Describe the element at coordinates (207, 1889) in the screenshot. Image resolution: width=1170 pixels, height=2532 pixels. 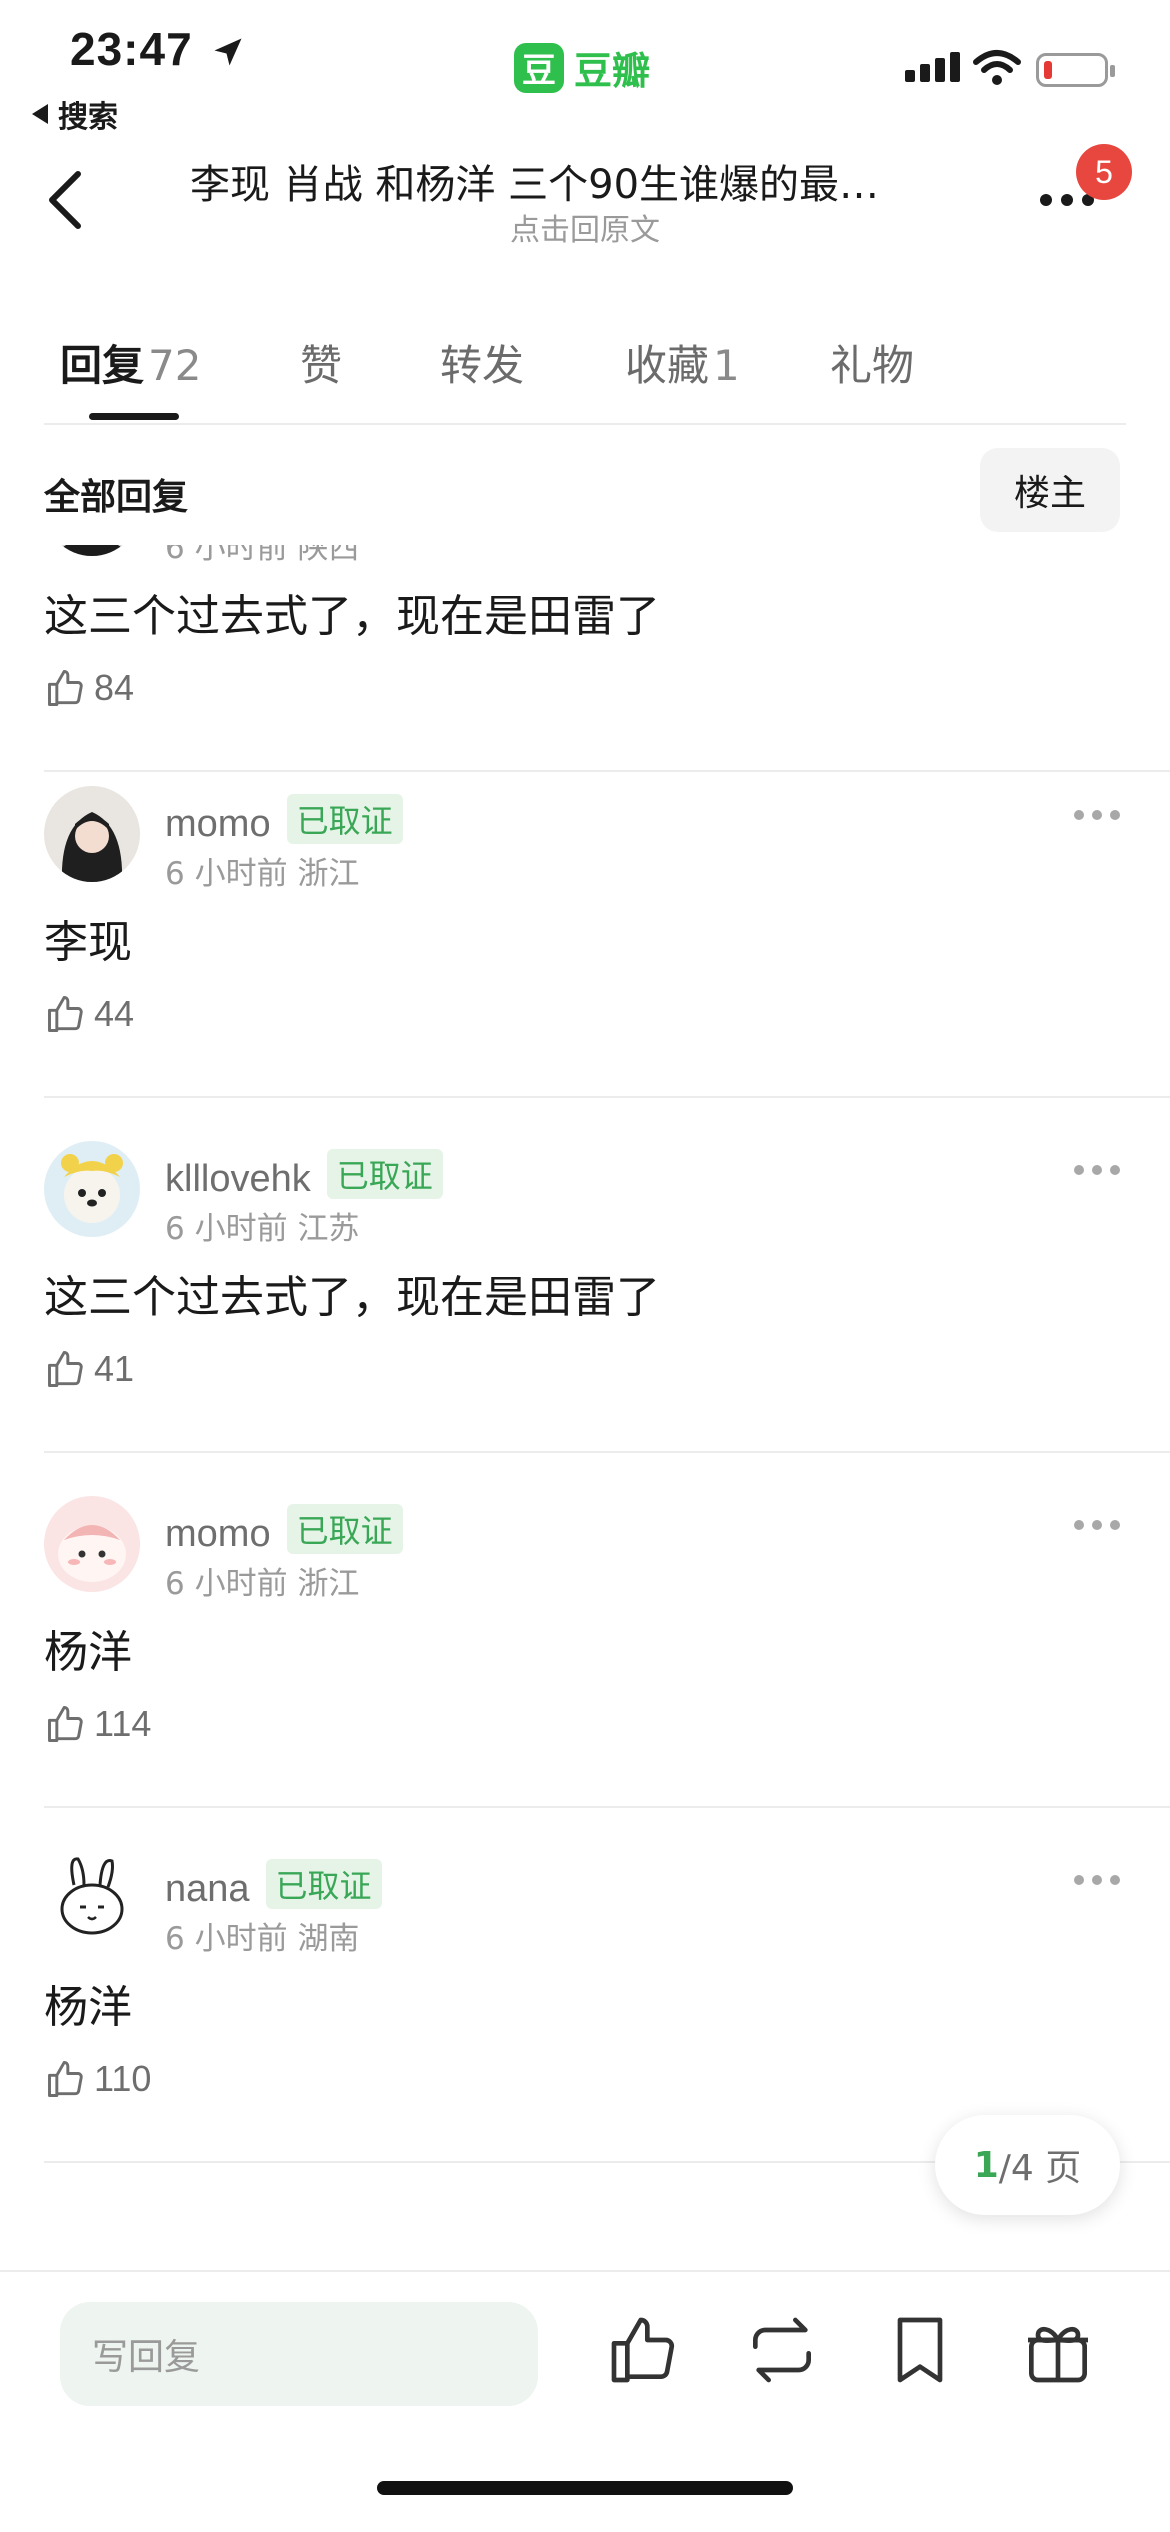
I see `username-text: nana` at that location.